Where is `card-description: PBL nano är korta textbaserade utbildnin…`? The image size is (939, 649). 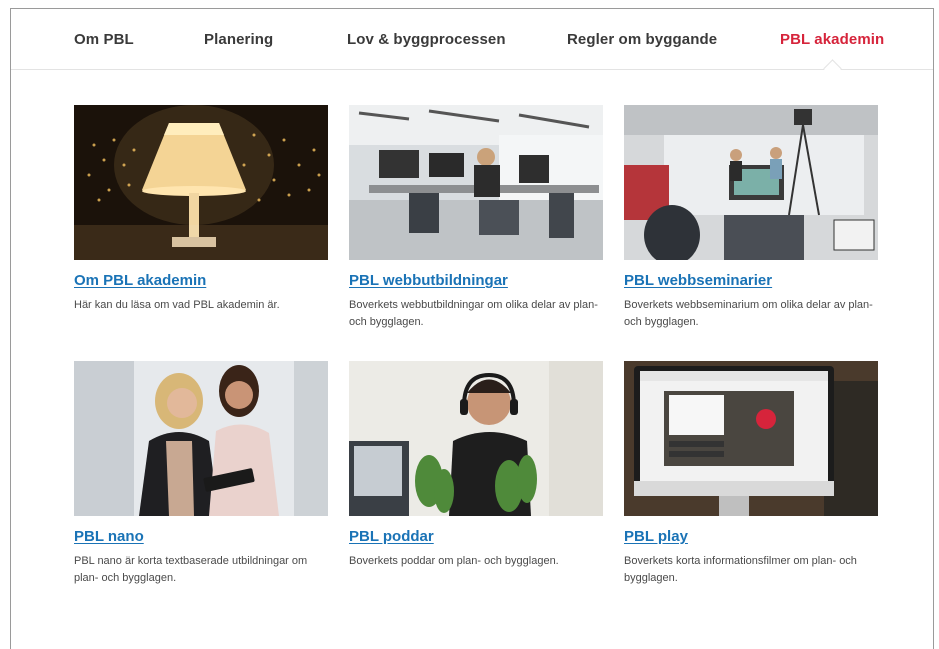
card-description: PBL nano är korta textbaserade utbildnin… is located at coordinates (191, 569).